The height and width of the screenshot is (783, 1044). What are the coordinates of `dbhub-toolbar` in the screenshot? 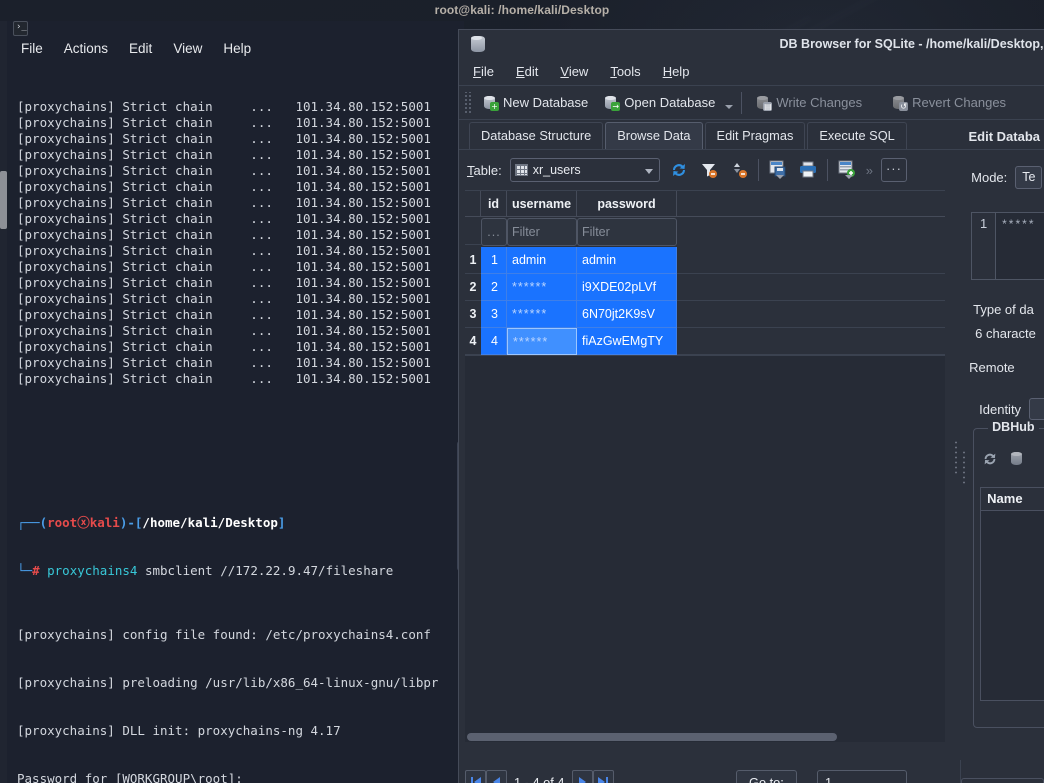 It's located at (1003, 459).